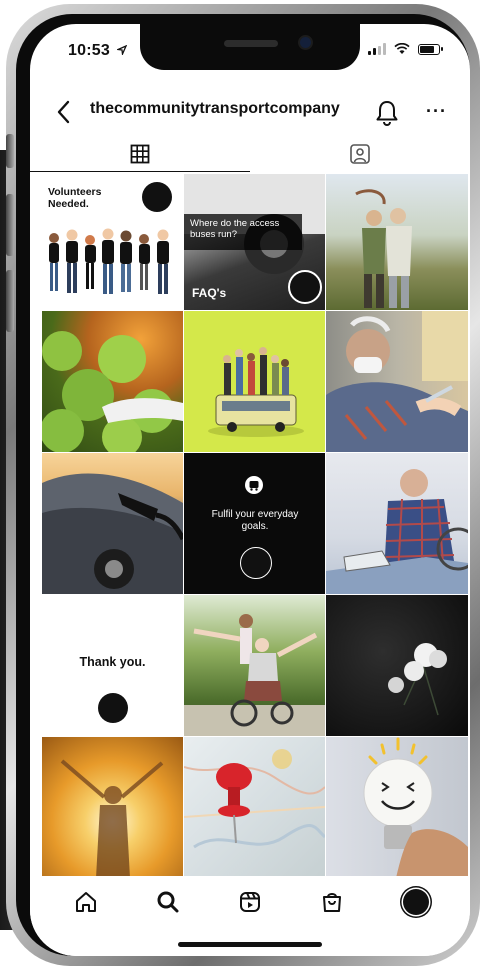 This screenshot has height=972, width=484. I want to click on profile-avatar-icon, so click(416, 902).